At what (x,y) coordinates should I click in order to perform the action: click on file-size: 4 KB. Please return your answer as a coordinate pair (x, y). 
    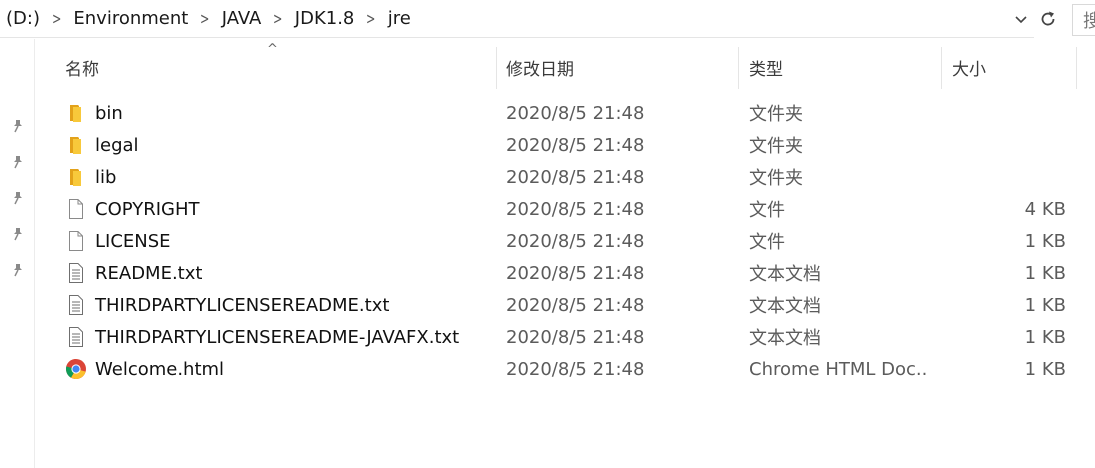
    Looking at the image, I should click on (1045, 209).